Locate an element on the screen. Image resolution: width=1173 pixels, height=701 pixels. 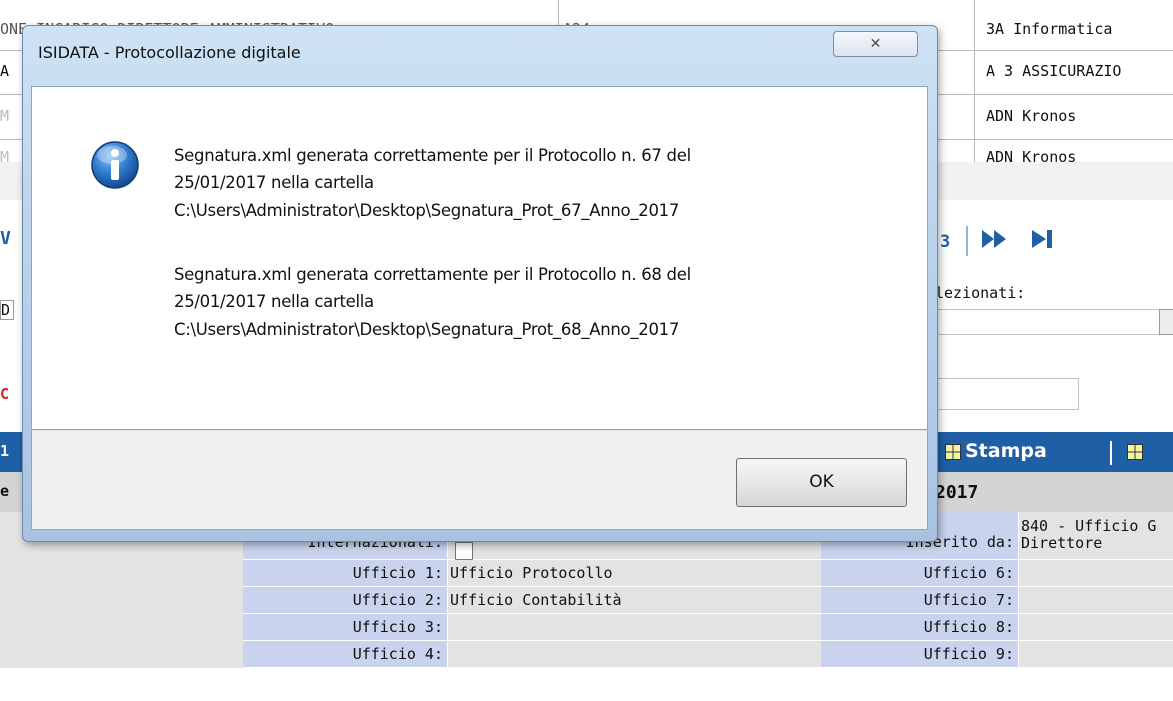
left-letter-v: V is located at coordinates (5, 238).